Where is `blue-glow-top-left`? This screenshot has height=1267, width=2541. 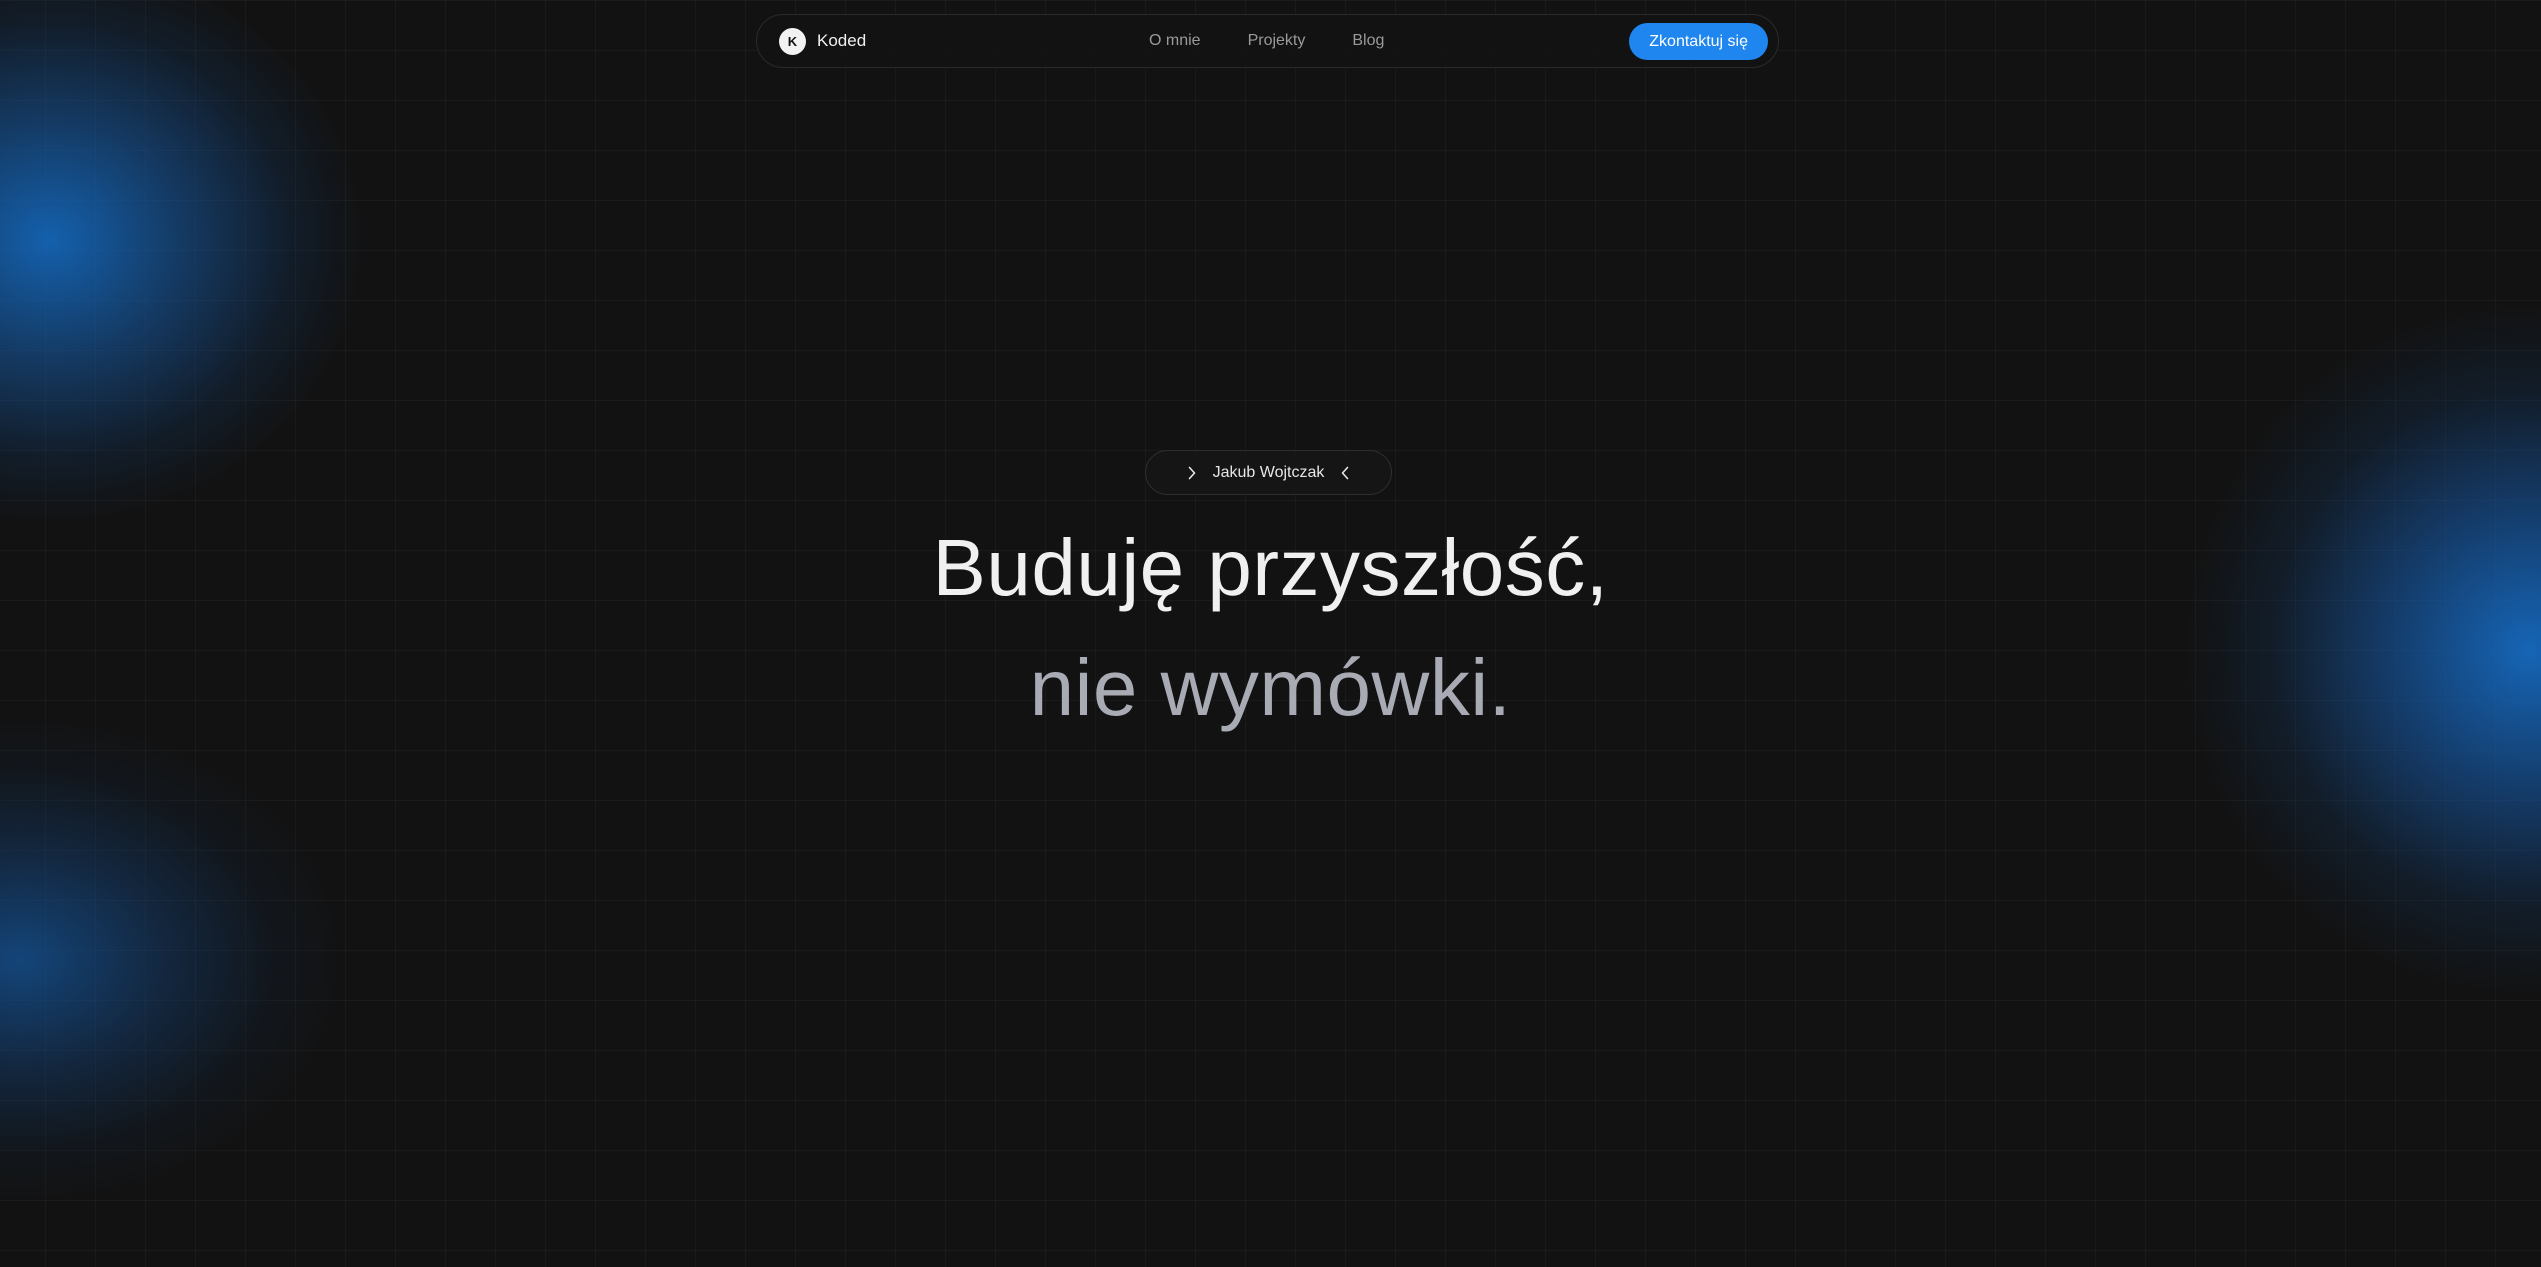
blue-glow-top-left is located at coordinates (180, 260).